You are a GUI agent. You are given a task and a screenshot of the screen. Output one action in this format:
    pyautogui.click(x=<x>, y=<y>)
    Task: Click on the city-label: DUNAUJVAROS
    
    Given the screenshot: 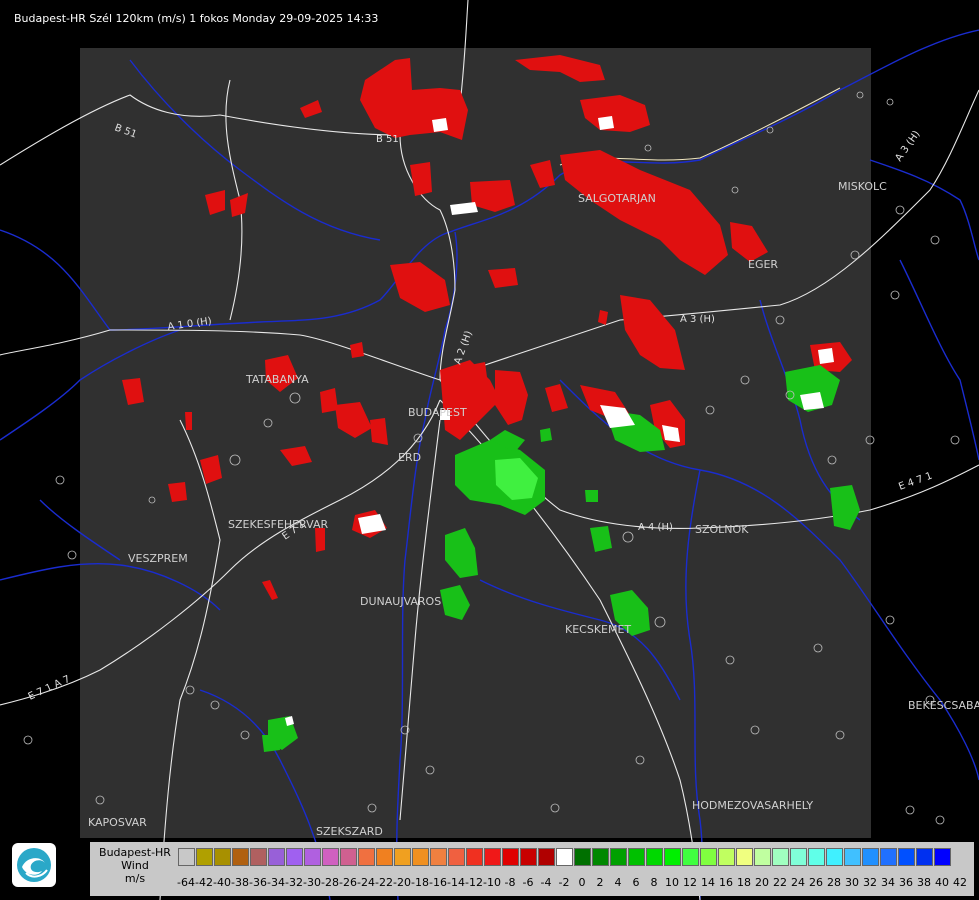 What is the action you would take?
    pyautogui.click(x=400, y=601)
    